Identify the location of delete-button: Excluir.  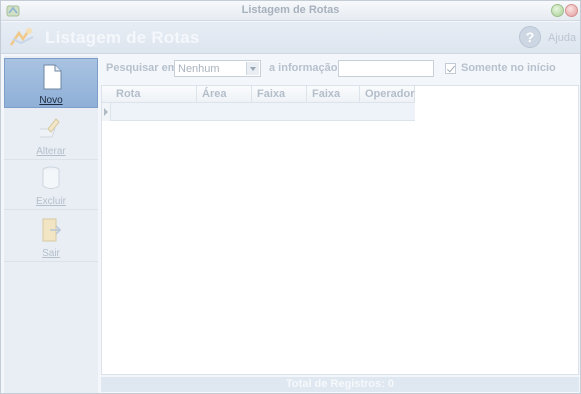
(51, 185).